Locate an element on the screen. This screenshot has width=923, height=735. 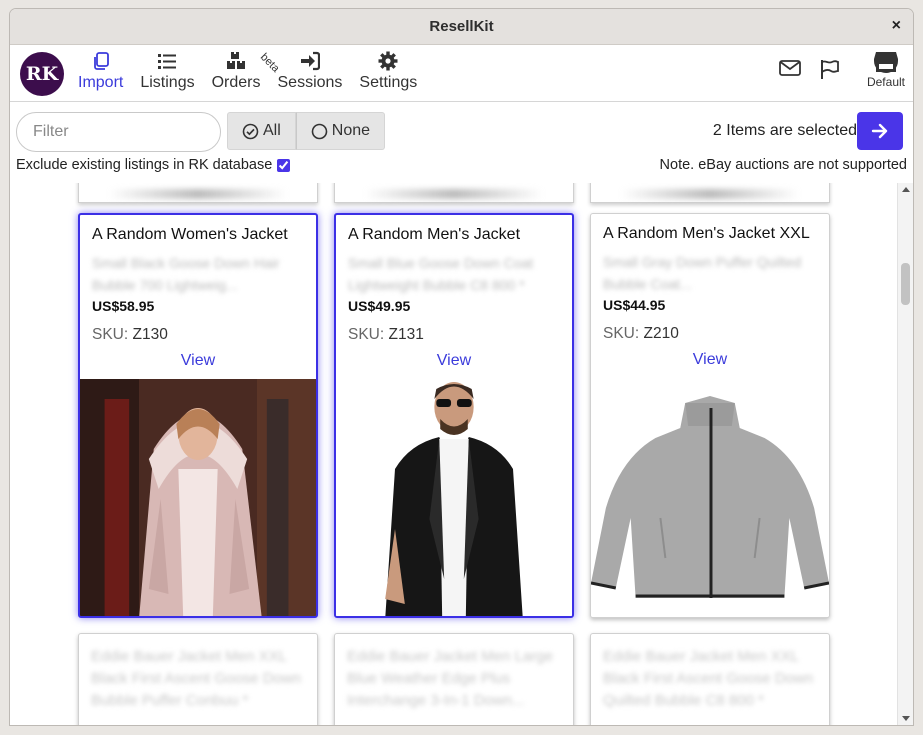
nav-settings-label: Settings is located at coordinates (388, 82).